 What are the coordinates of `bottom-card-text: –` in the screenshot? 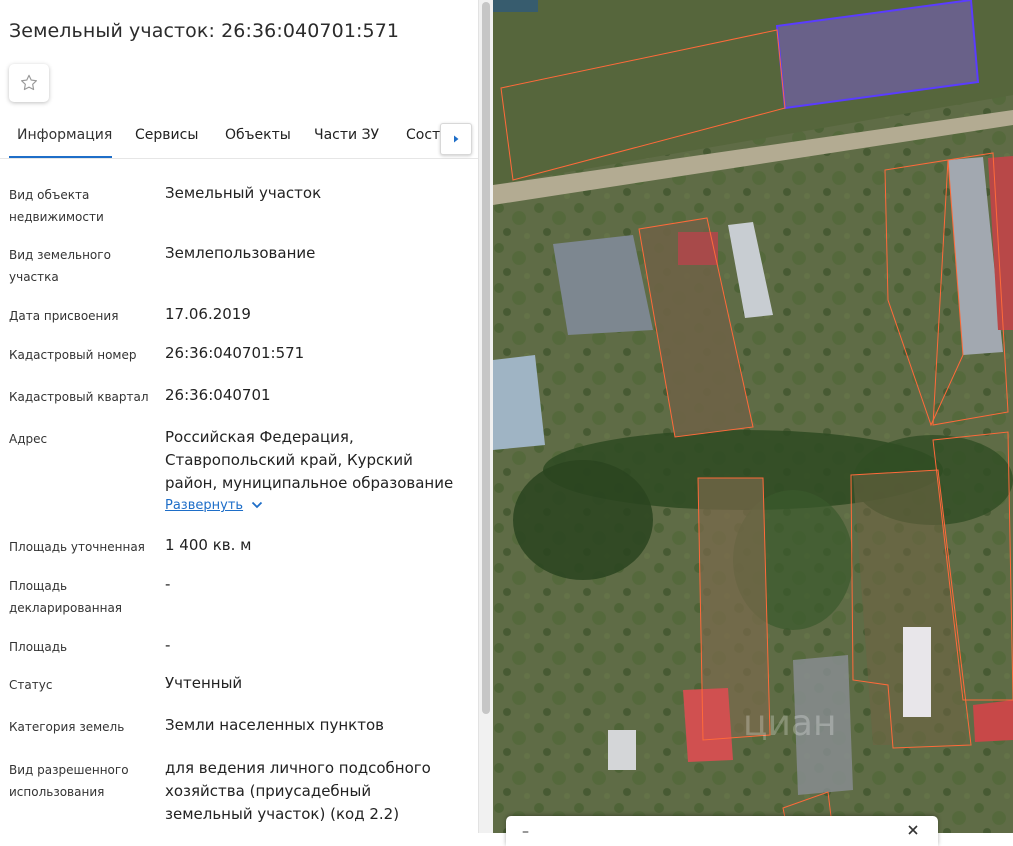 It's located at (525, 832).